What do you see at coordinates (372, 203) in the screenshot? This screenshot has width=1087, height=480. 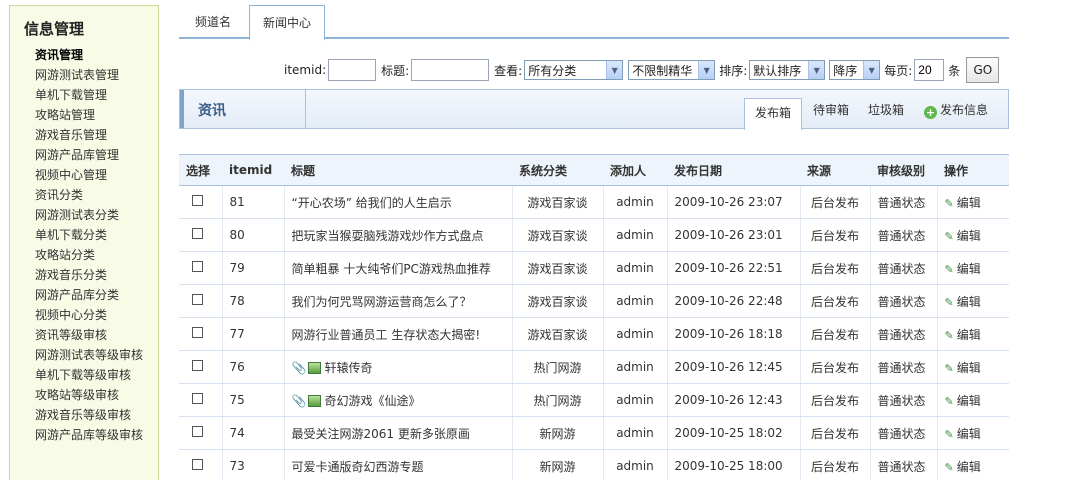 I see `title-text: “开心农场” 给我们的人生启示` at bounding box center [372, 203].